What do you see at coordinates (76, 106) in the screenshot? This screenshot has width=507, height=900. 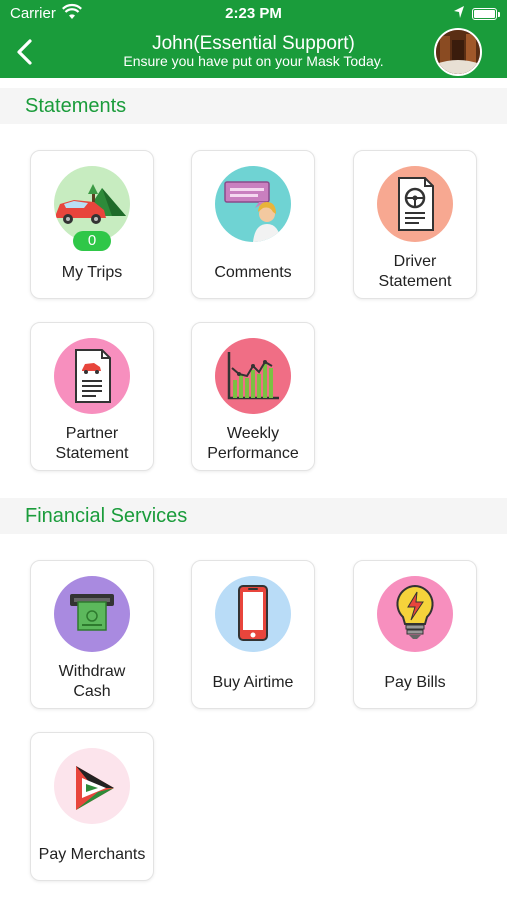 I see `section-title-statements: Statements` at bounding box center [76, 106].